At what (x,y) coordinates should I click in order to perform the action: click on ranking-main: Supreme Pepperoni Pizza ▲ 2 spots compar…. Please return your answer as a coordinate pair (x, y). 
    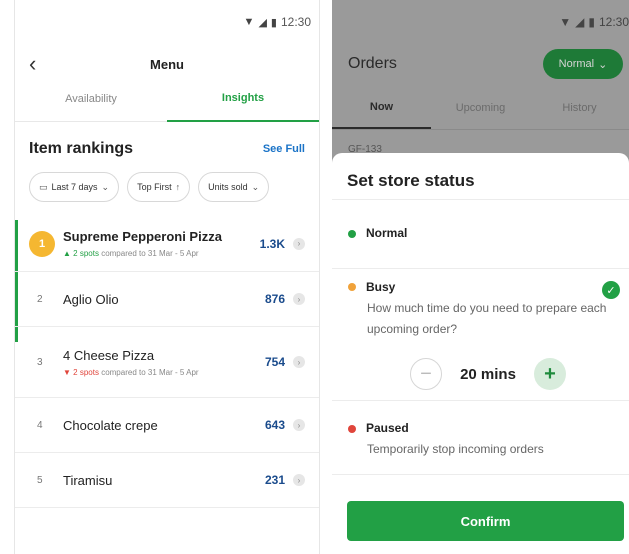
    Looking at the image, I should click on (161, 243).